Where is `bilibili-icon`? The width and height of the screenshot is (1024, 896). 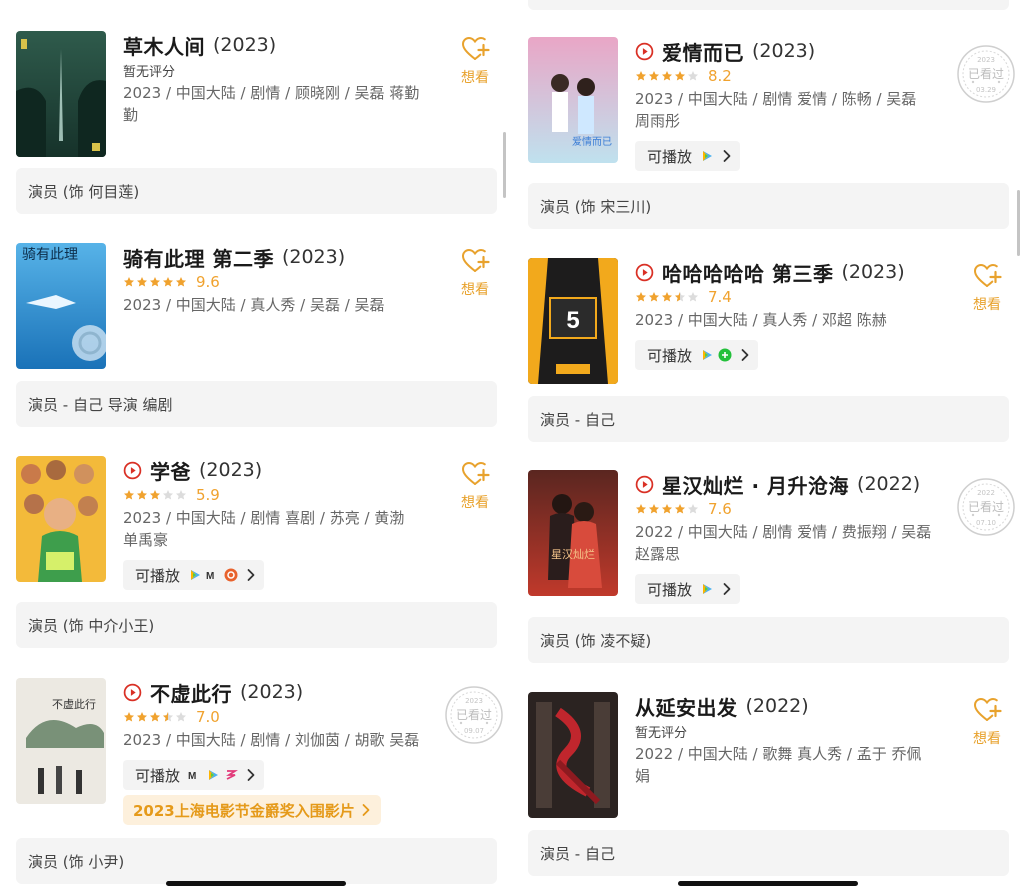 bilibili-icon is located at coordinates (231, 775).